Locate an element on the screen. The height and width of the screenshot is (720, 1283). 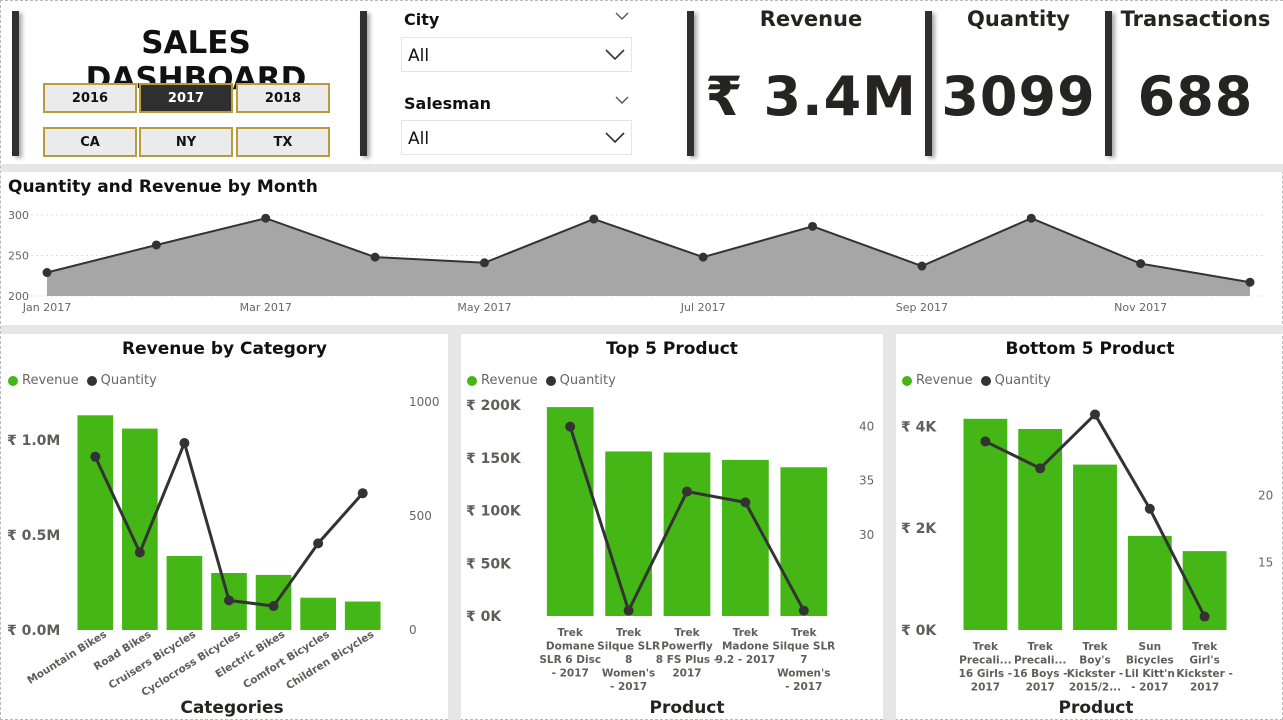
salesman-dropdown: All is located at coordinates (516, 137).